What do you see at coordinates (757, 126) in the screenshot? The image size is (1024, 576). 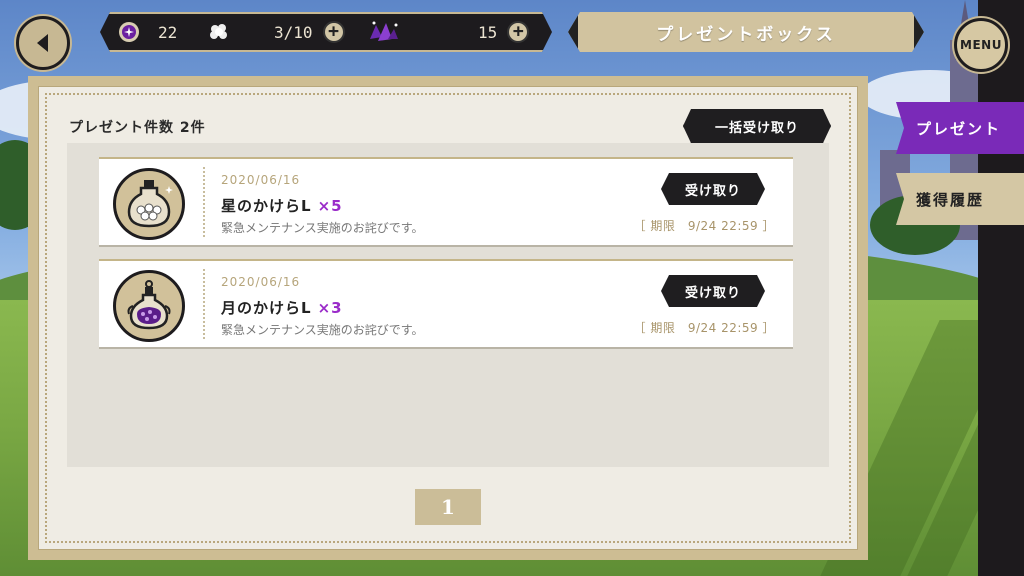 I see `bulk-receive-button: 一括受け取り` at bounding box center [757, 126].